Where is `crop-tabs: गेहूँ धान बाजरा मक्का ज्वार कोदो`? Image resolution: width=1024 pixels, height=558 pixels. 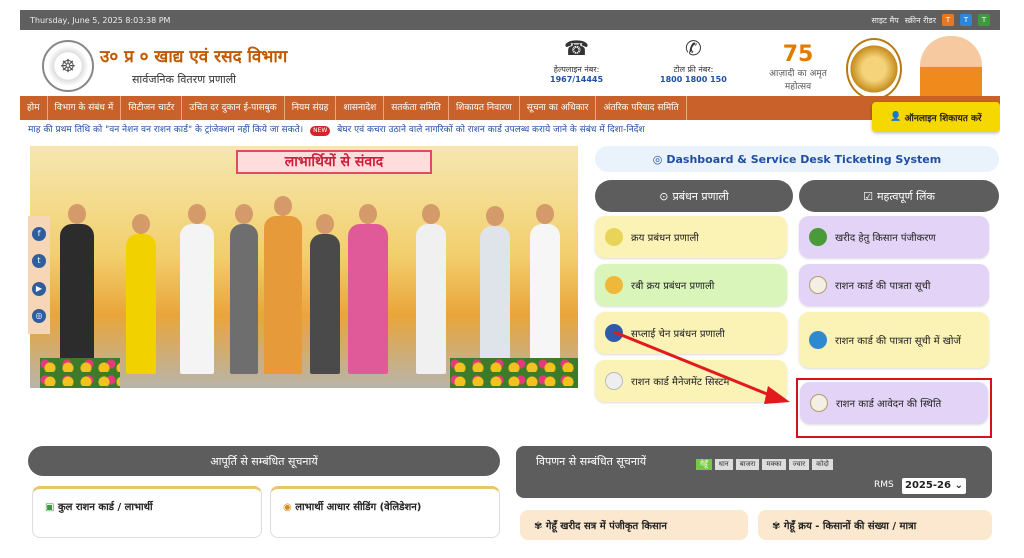
crop-tabs: गेहूँ धान बाजरा मक्का ज्वार कोदो is located at coordinates (766, 463).